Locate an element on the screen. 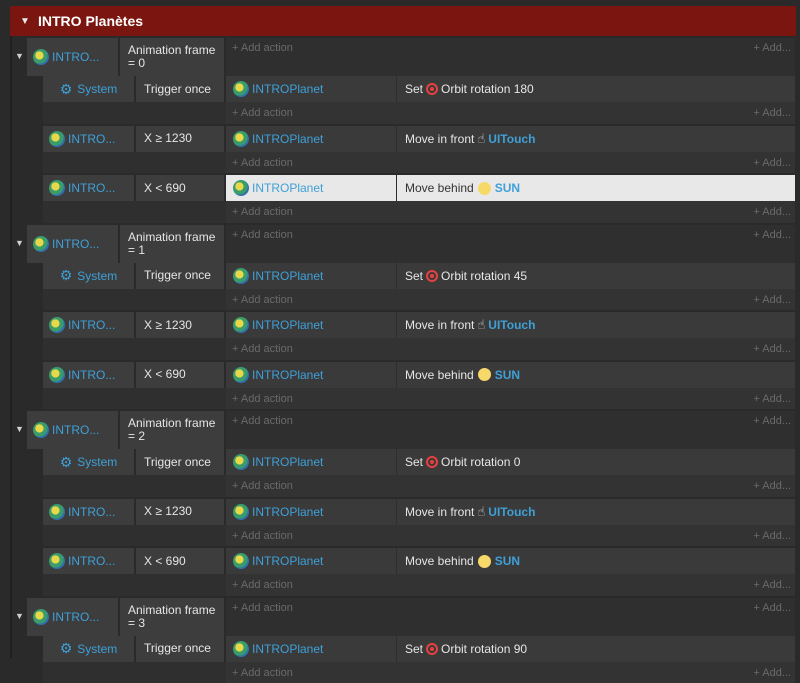 The height and width of the screenshot is (683, 800). action-description: Set Orbit rotation 180 is located at coordinates (465, 89).